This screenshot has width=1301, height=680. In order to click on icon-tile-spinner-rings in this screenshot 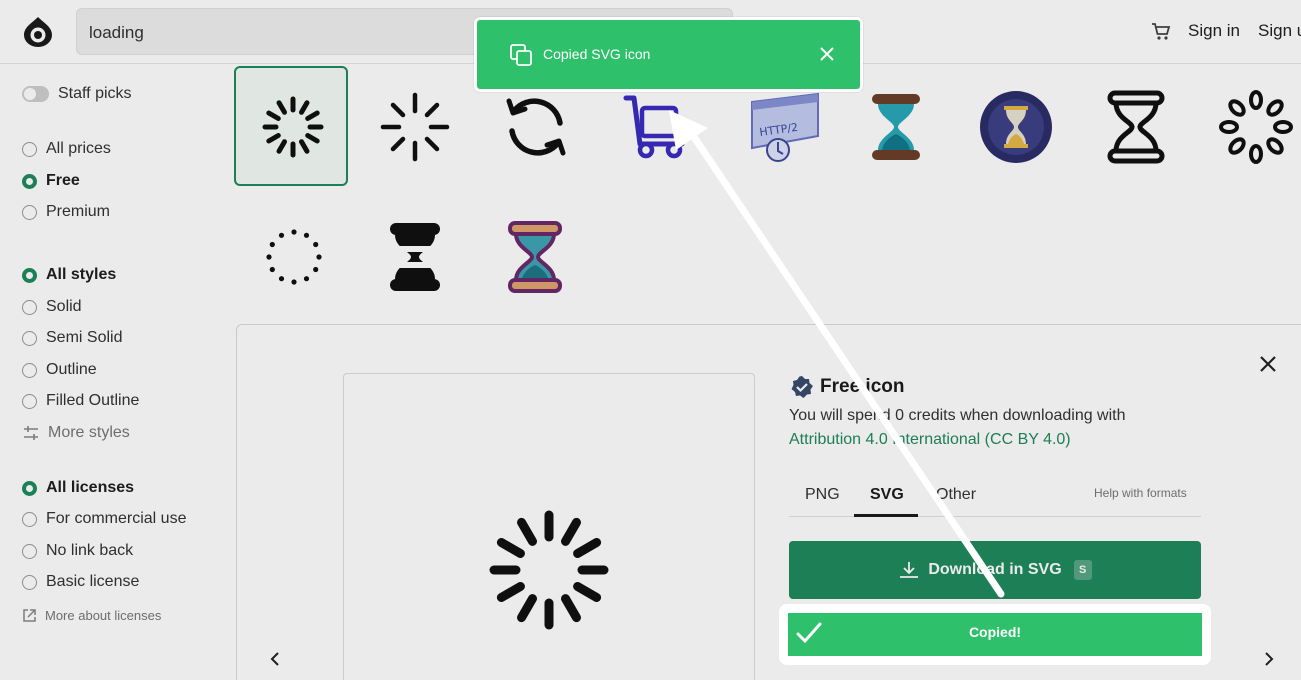, I will do `click(1248, 126)`.